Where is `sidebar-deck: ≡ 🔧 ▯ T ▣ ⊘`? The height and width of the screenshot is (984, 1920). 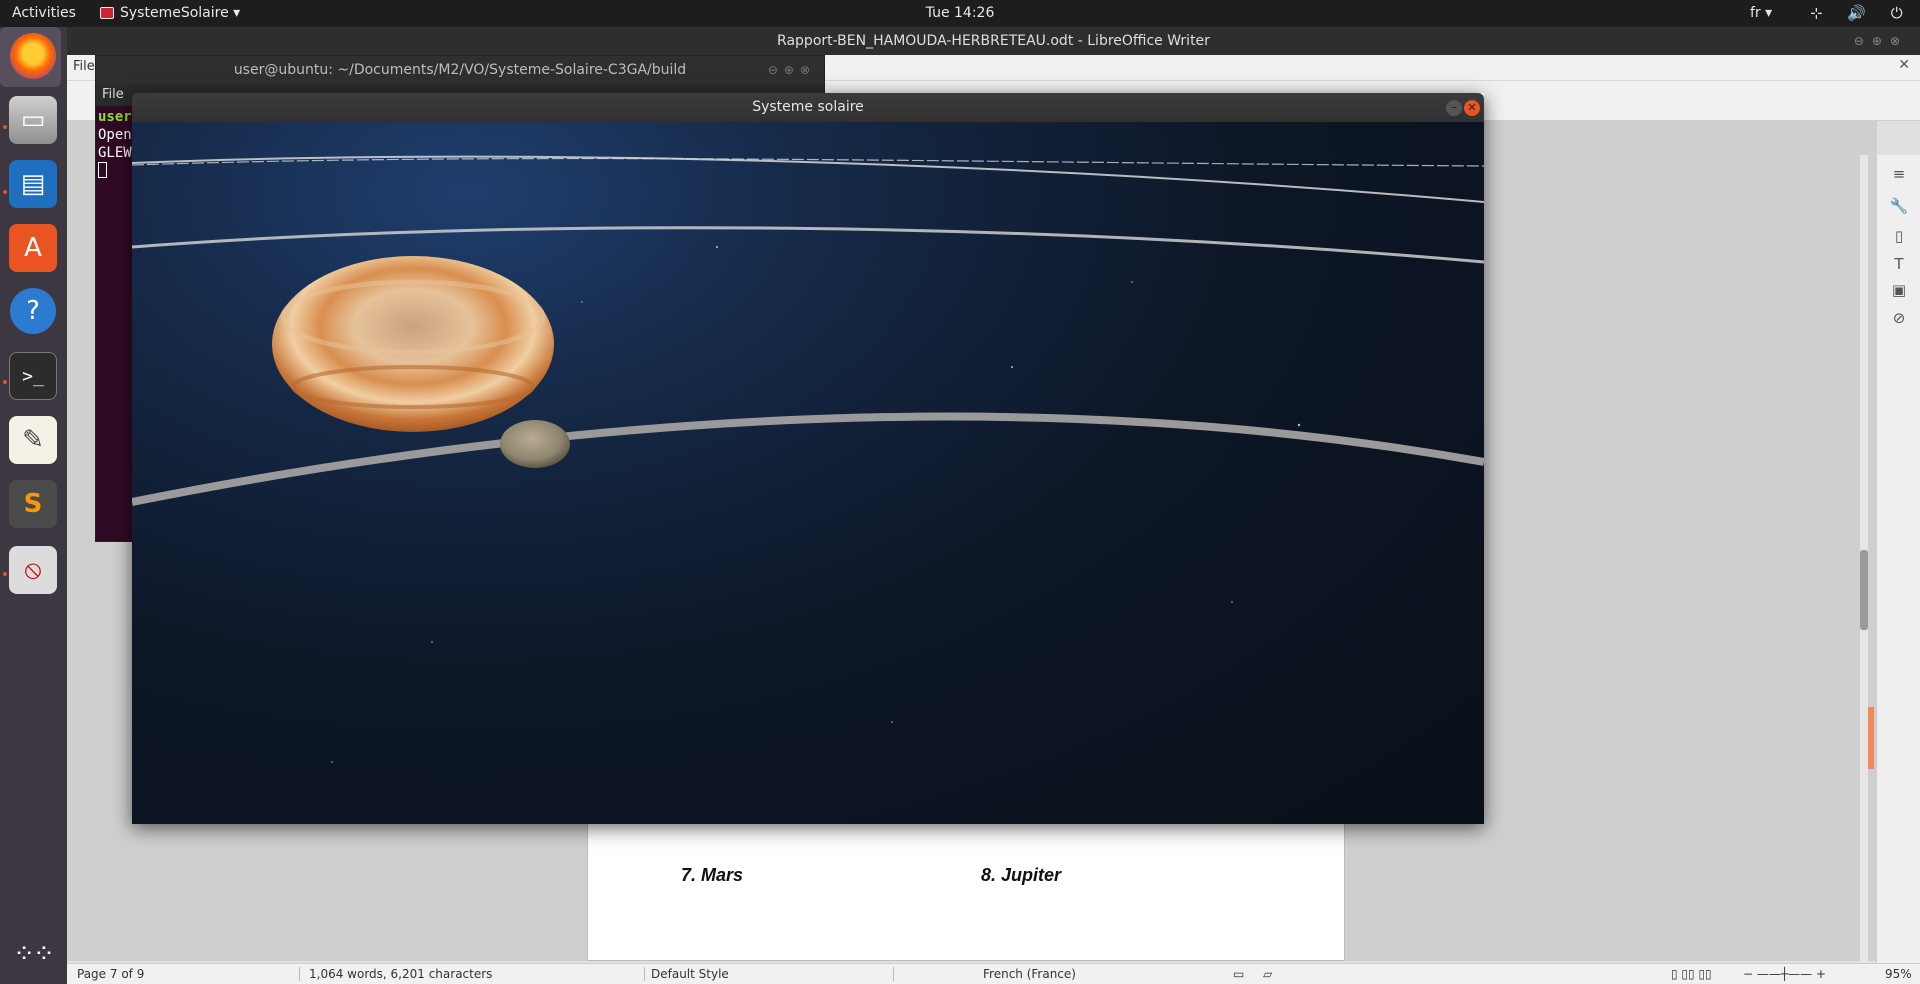
sidebar-deck: ≡ 🔧 ▯ T ▣ ⊘ is located at coordinates (1898, 561).